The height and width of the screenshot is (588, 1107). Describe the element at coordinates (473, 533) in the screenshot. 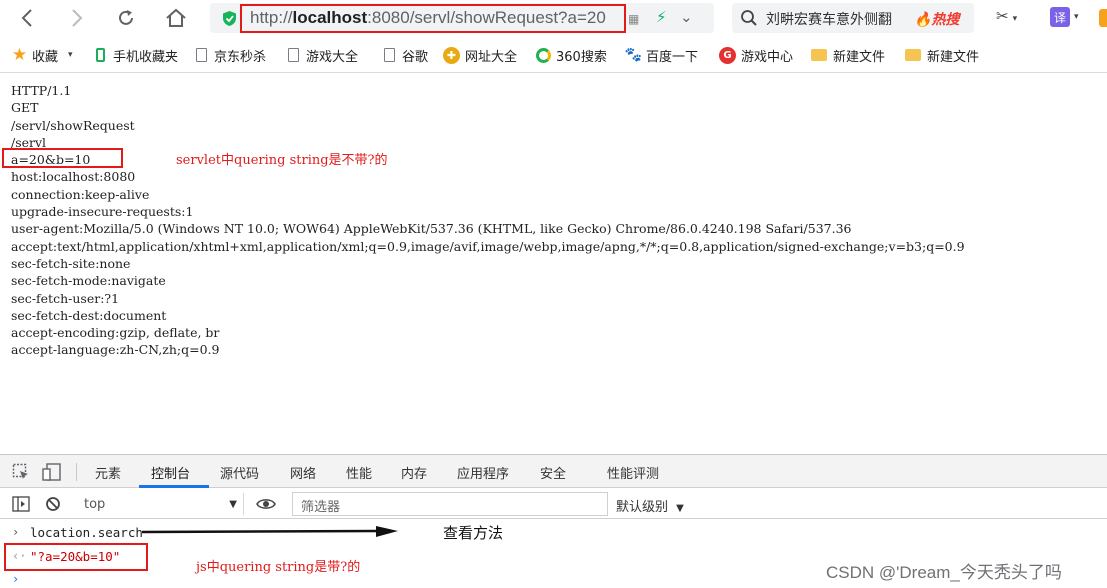

I see `method-annotation: 查看方法` at that location.